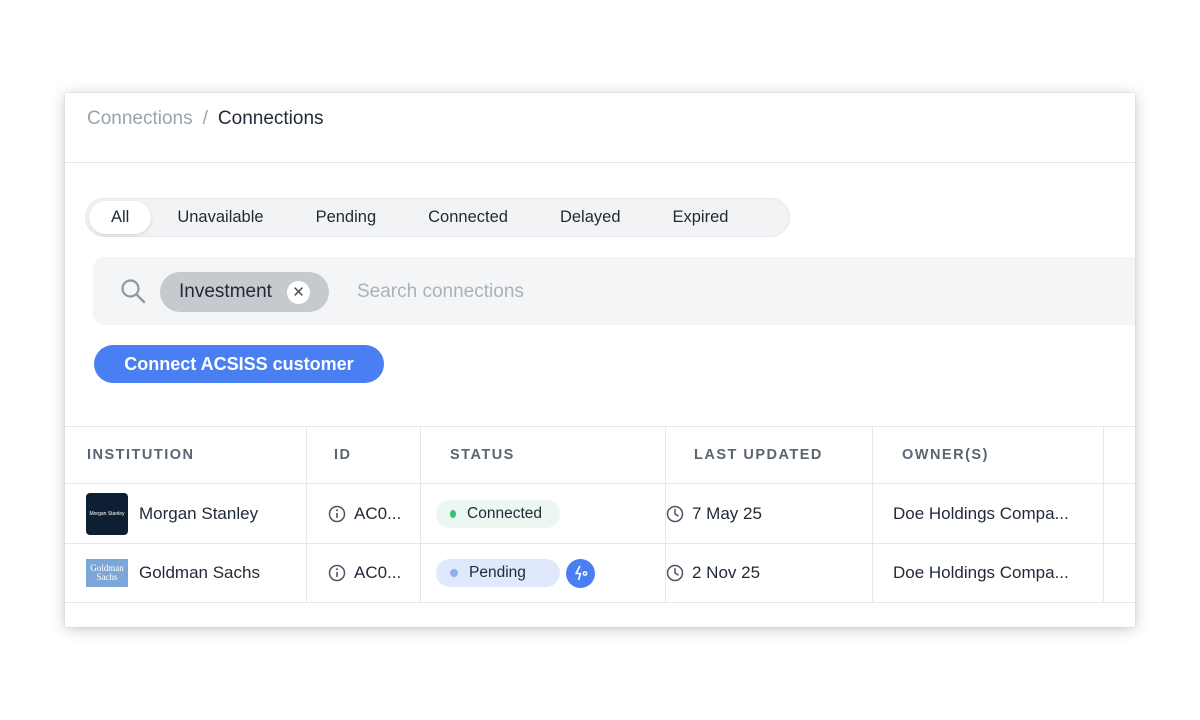 This screenshot has width=1200, height=720. I want to click on status-cell: Connected, so click(498, 513).